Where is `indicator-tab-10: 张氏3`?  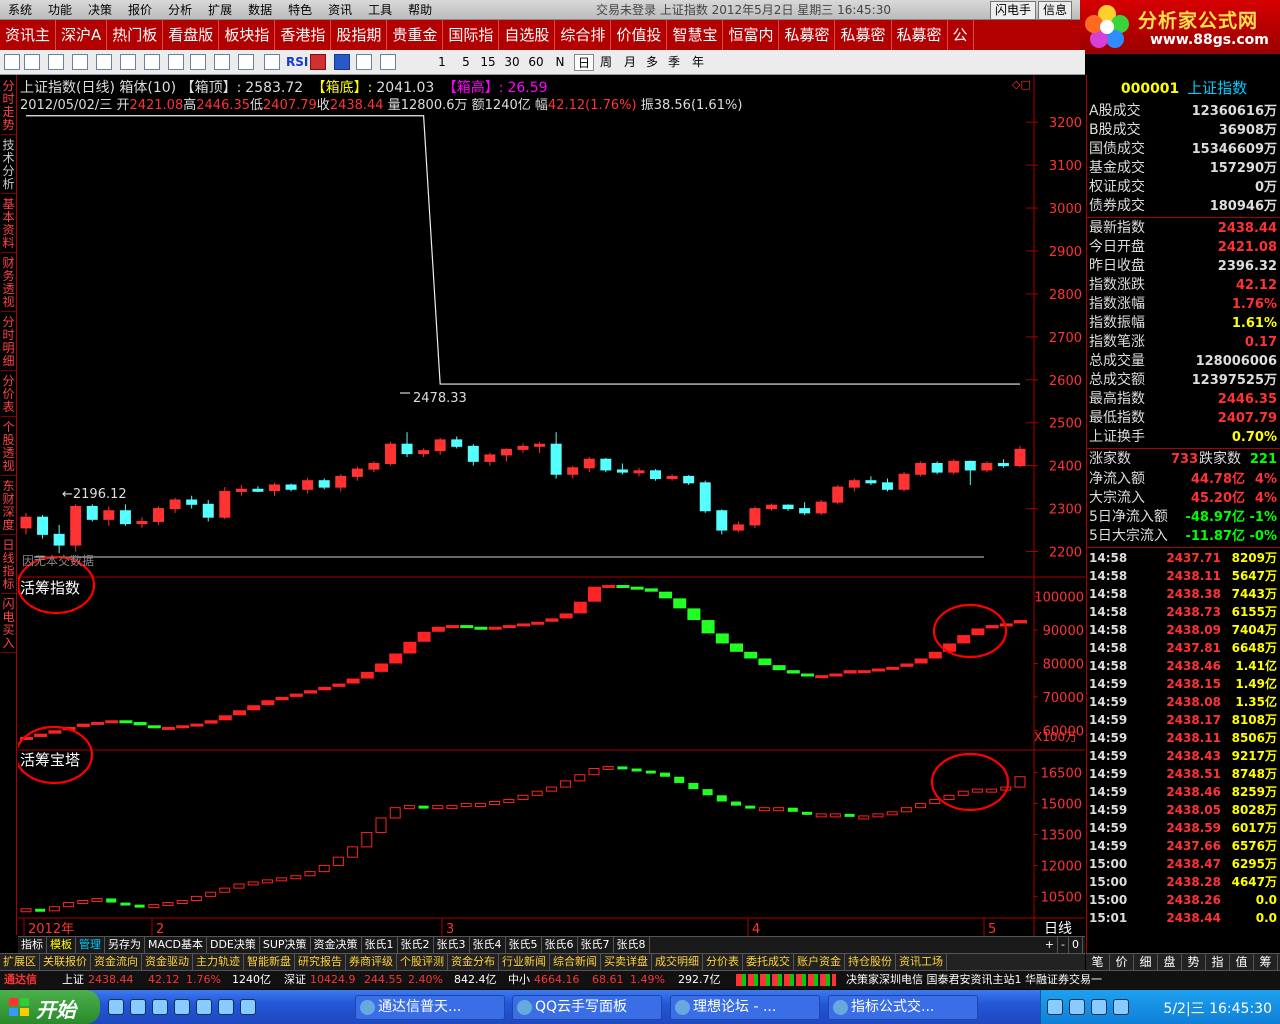
indicator-tab-10: 张氏3 is located at coordinates (452, 945).